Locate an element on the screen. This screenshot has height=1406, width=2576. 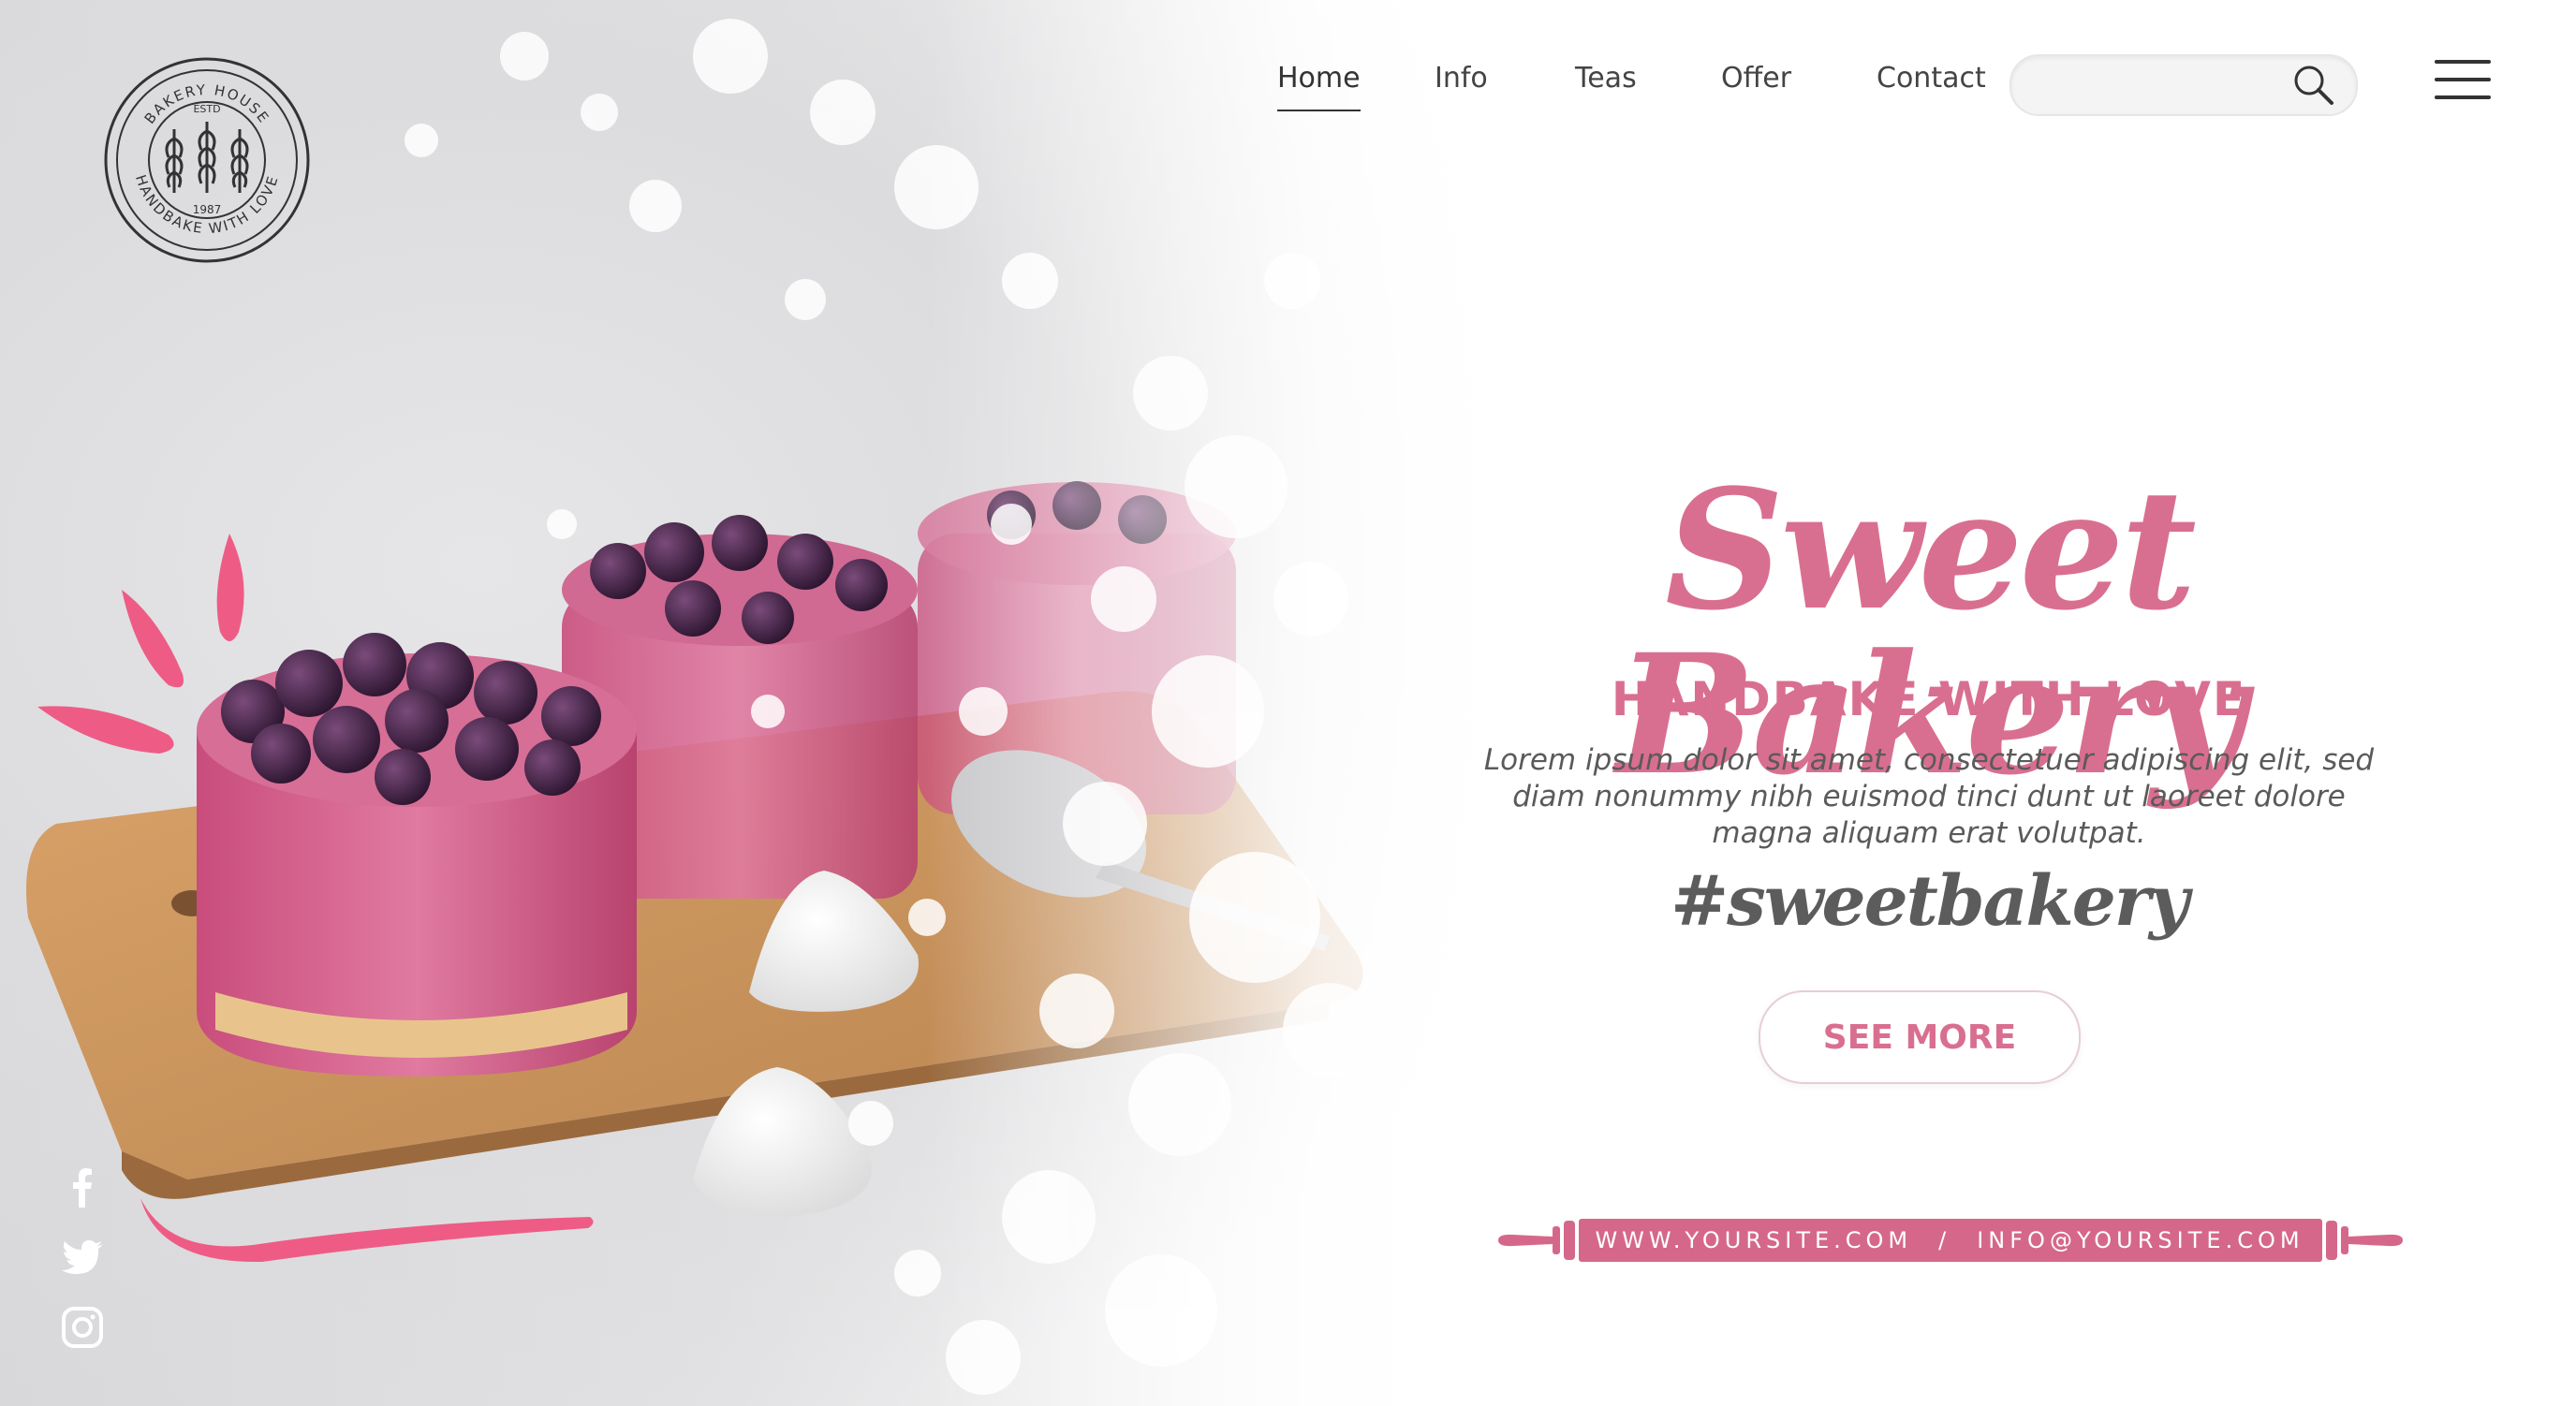
instagram-icon is located at coordinates (82, 1327).